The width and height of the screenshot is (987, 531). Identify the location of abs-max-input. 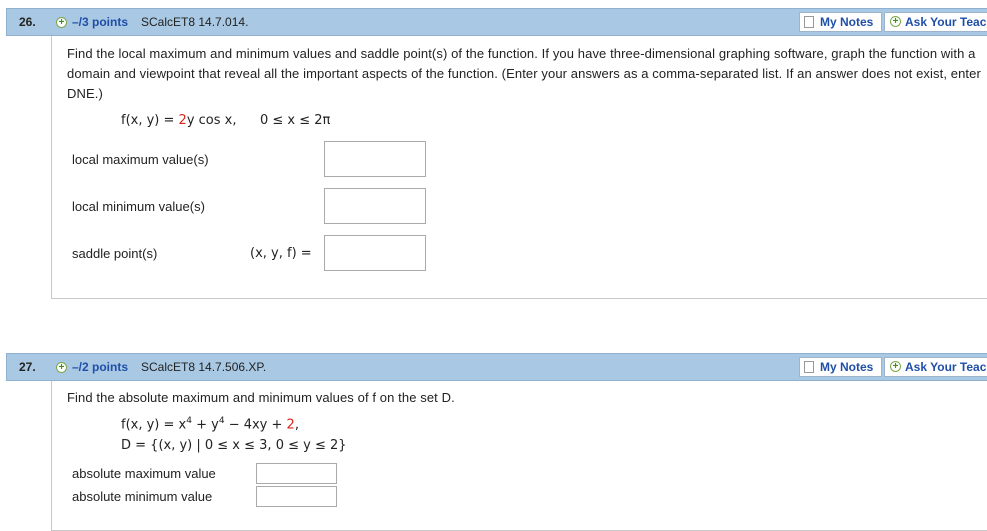
(296, 473).